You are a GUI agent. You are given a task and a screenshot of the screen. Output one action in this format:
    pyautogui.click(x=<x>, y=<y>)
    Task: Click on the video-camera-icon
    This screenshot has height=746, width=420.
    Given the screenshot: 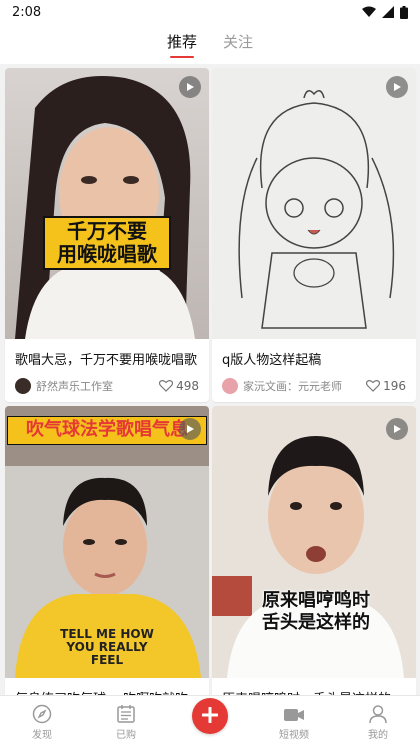 What is the action you would take?
    pyautogui.click(x=294, y=715)
    